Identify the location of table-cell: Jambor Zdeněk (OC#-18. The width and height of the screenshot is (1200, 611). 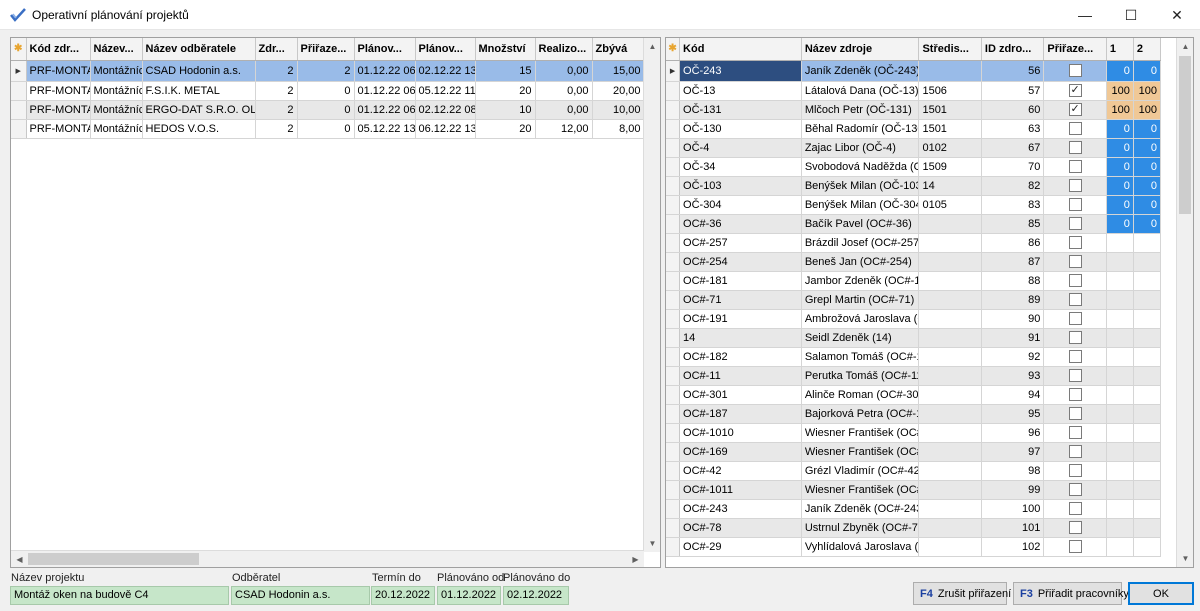
(860, 281).